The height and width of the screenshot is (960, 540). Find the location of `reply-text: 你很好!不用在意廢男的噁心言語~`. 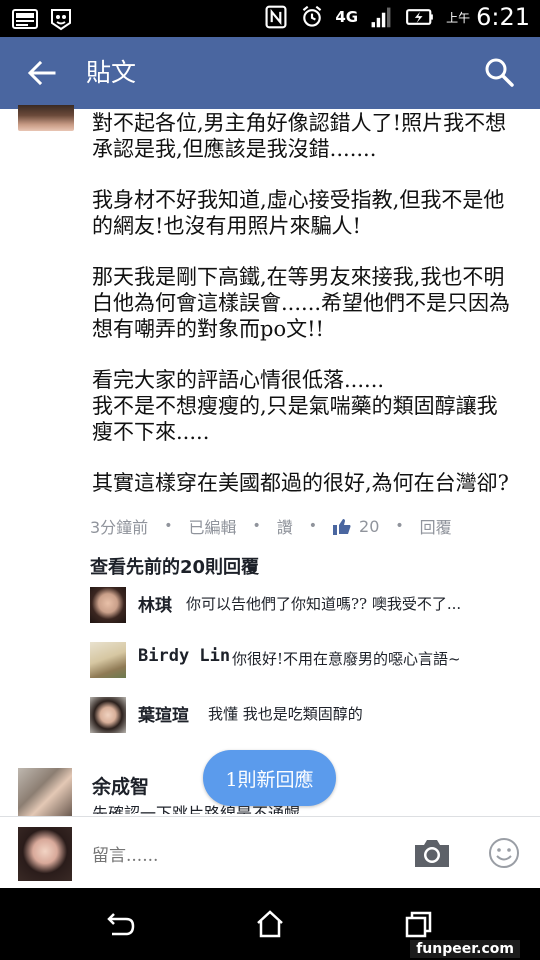

reply-text: 你很好!不用在意廢男的噁心言語~ is located at coordinates (346, 659).